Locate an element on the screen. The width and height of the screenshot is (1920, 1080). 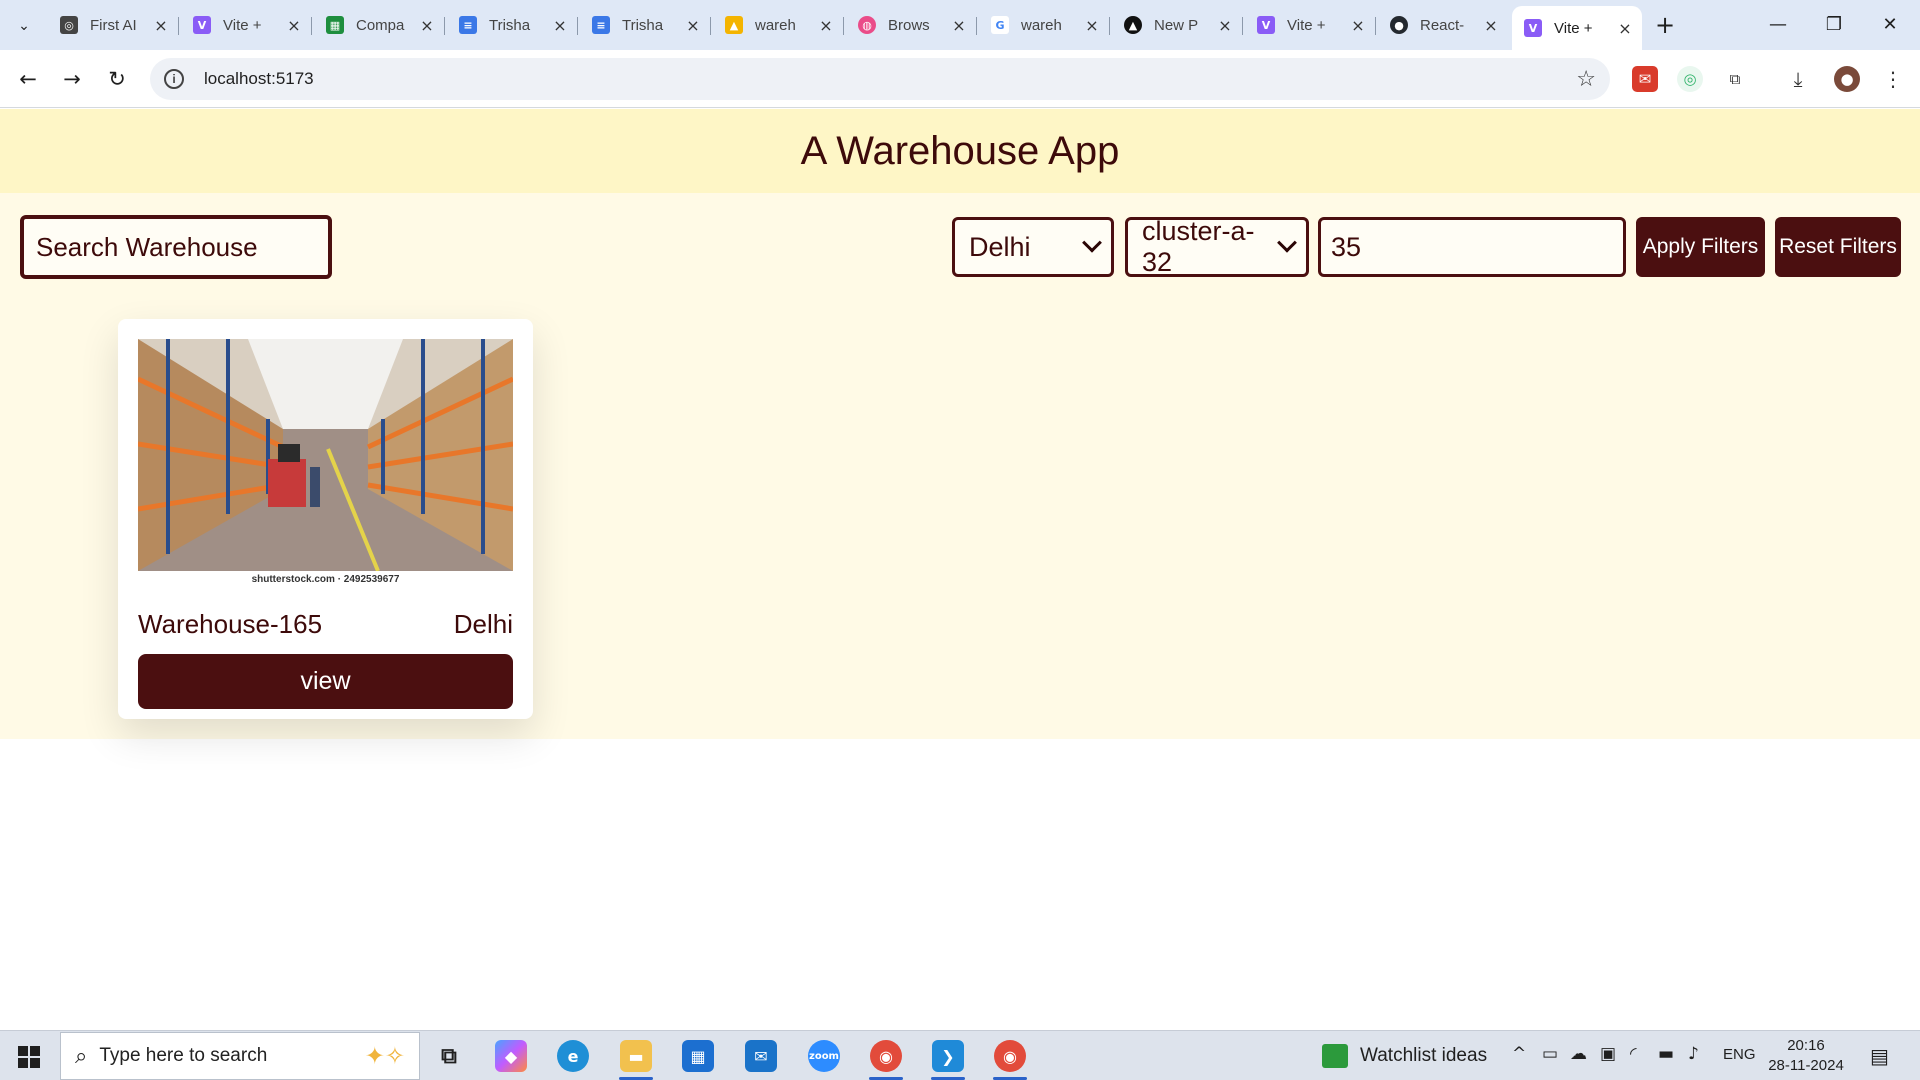
notification-icon: ▤ is located at coordinates (1879, 1056).